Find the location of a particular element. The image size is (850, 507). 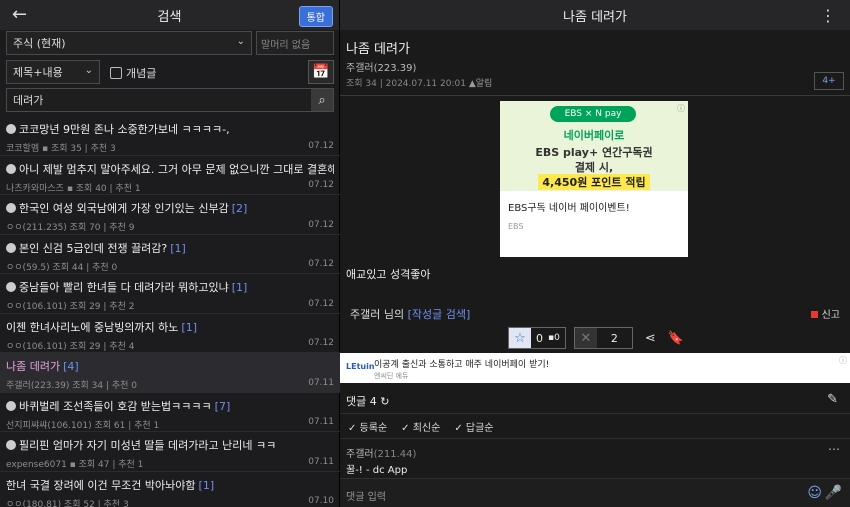

sort-registered: ✓ 등록순 is located at coordinates (367, 426).